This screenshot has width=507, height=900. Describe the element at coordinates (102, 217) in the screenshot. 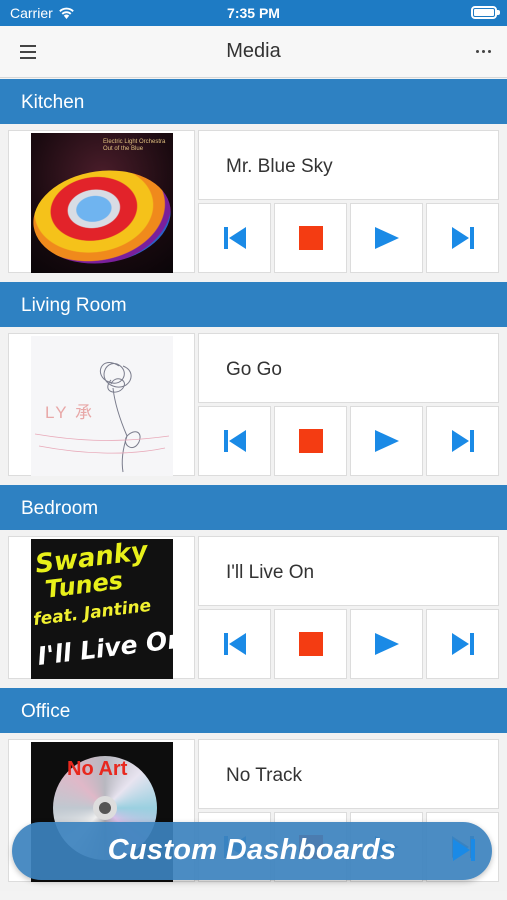

I see `spaceship-graphic` at that location.